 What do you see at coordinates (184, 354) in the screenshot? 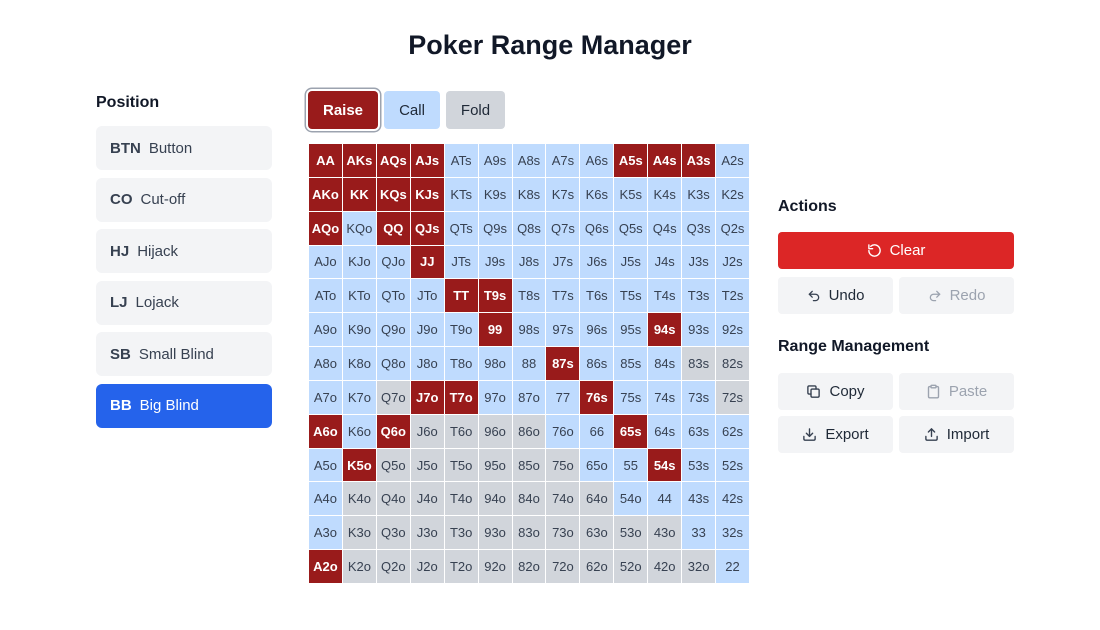
I see `position-item-sb: SB Small Blind` at bounding box center [184, 354].